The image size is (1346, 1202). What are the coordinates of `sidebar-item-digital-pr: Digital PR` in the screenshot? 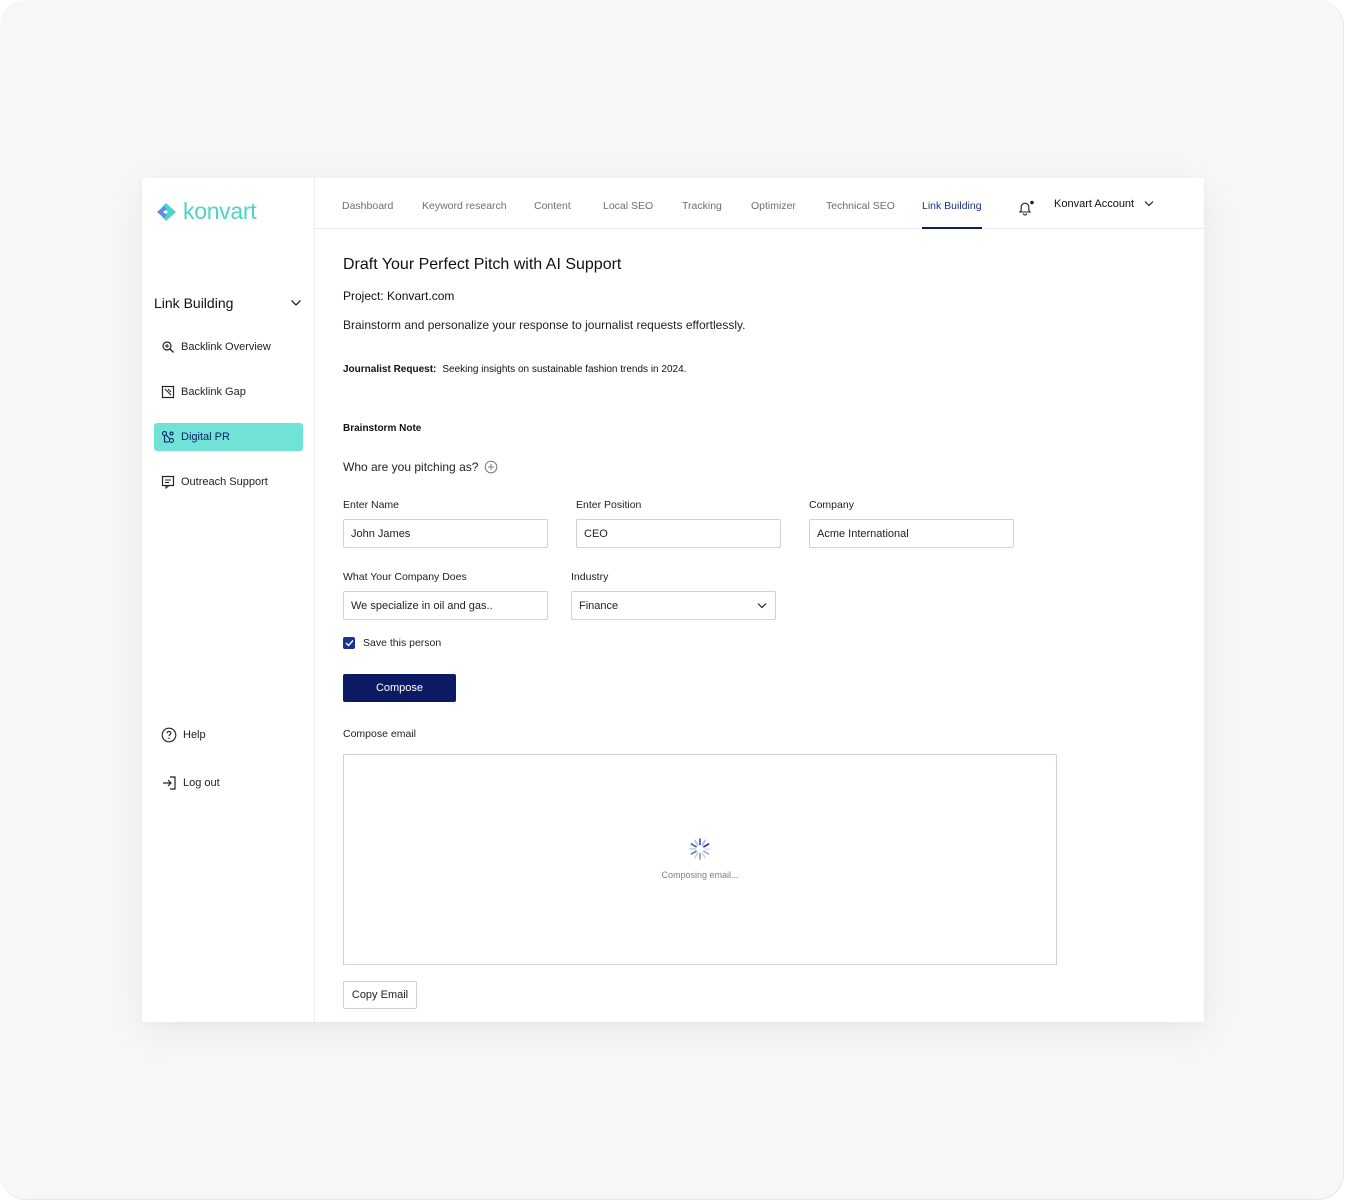 It's located at (228, 437).